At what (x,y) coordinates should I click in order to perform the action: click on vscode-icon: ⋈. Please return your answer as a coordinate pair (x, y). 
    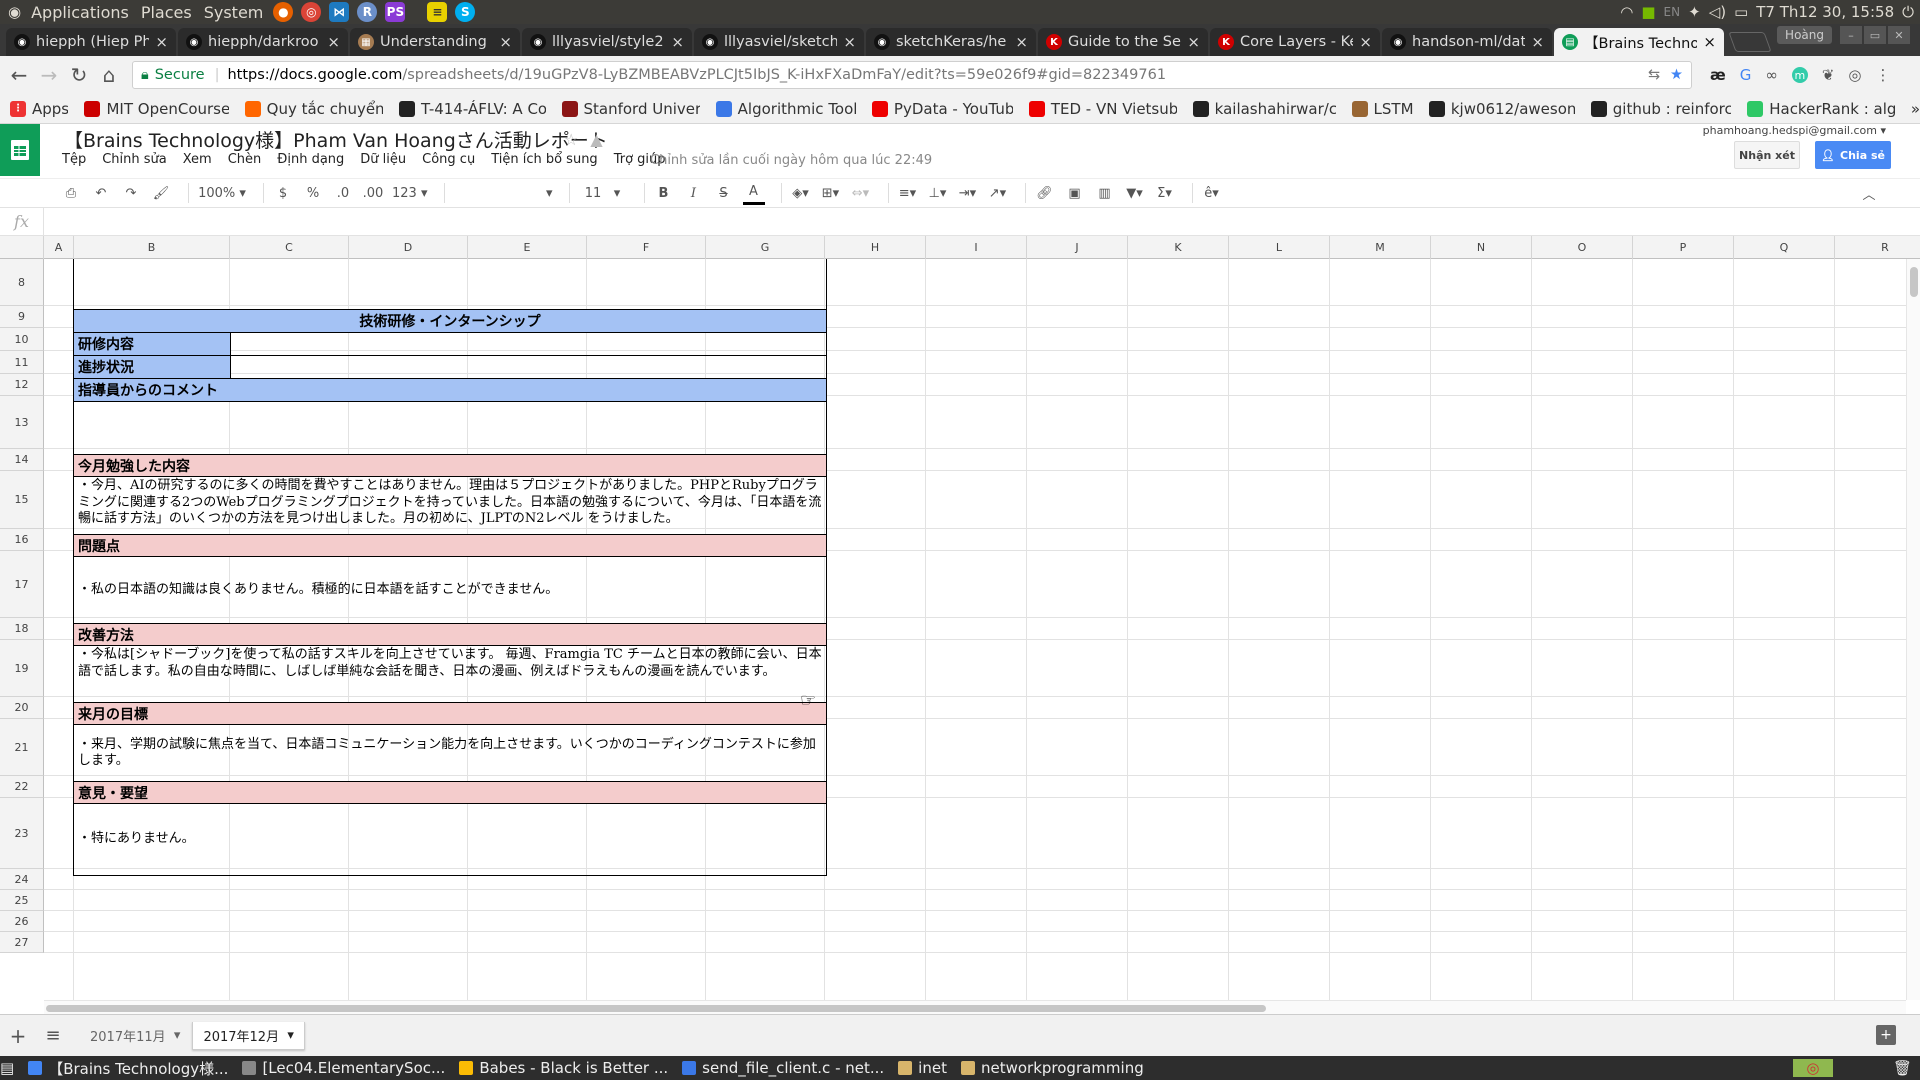
    Looking at the image, I should click on (339, 12).